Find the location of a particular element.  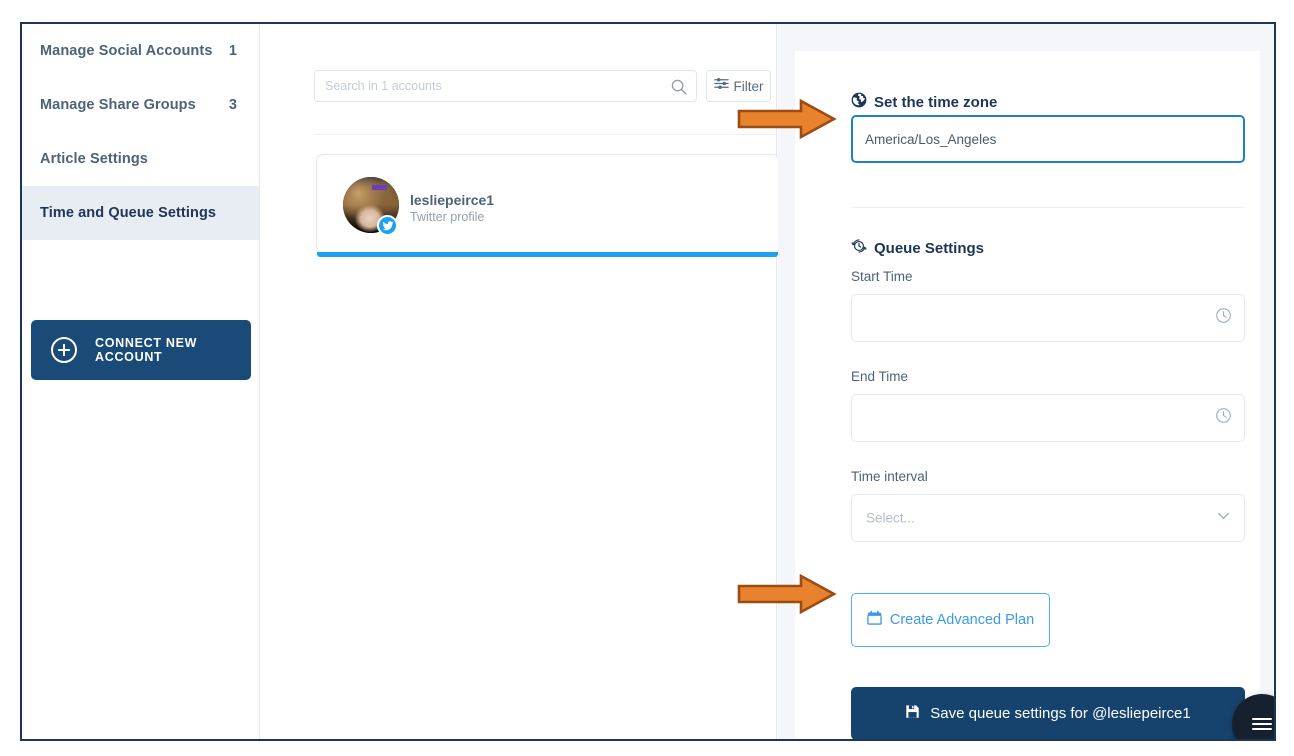

connect-new-account-button: CONNECT NEW ACCOUNT is located at coordinates (141, 350).